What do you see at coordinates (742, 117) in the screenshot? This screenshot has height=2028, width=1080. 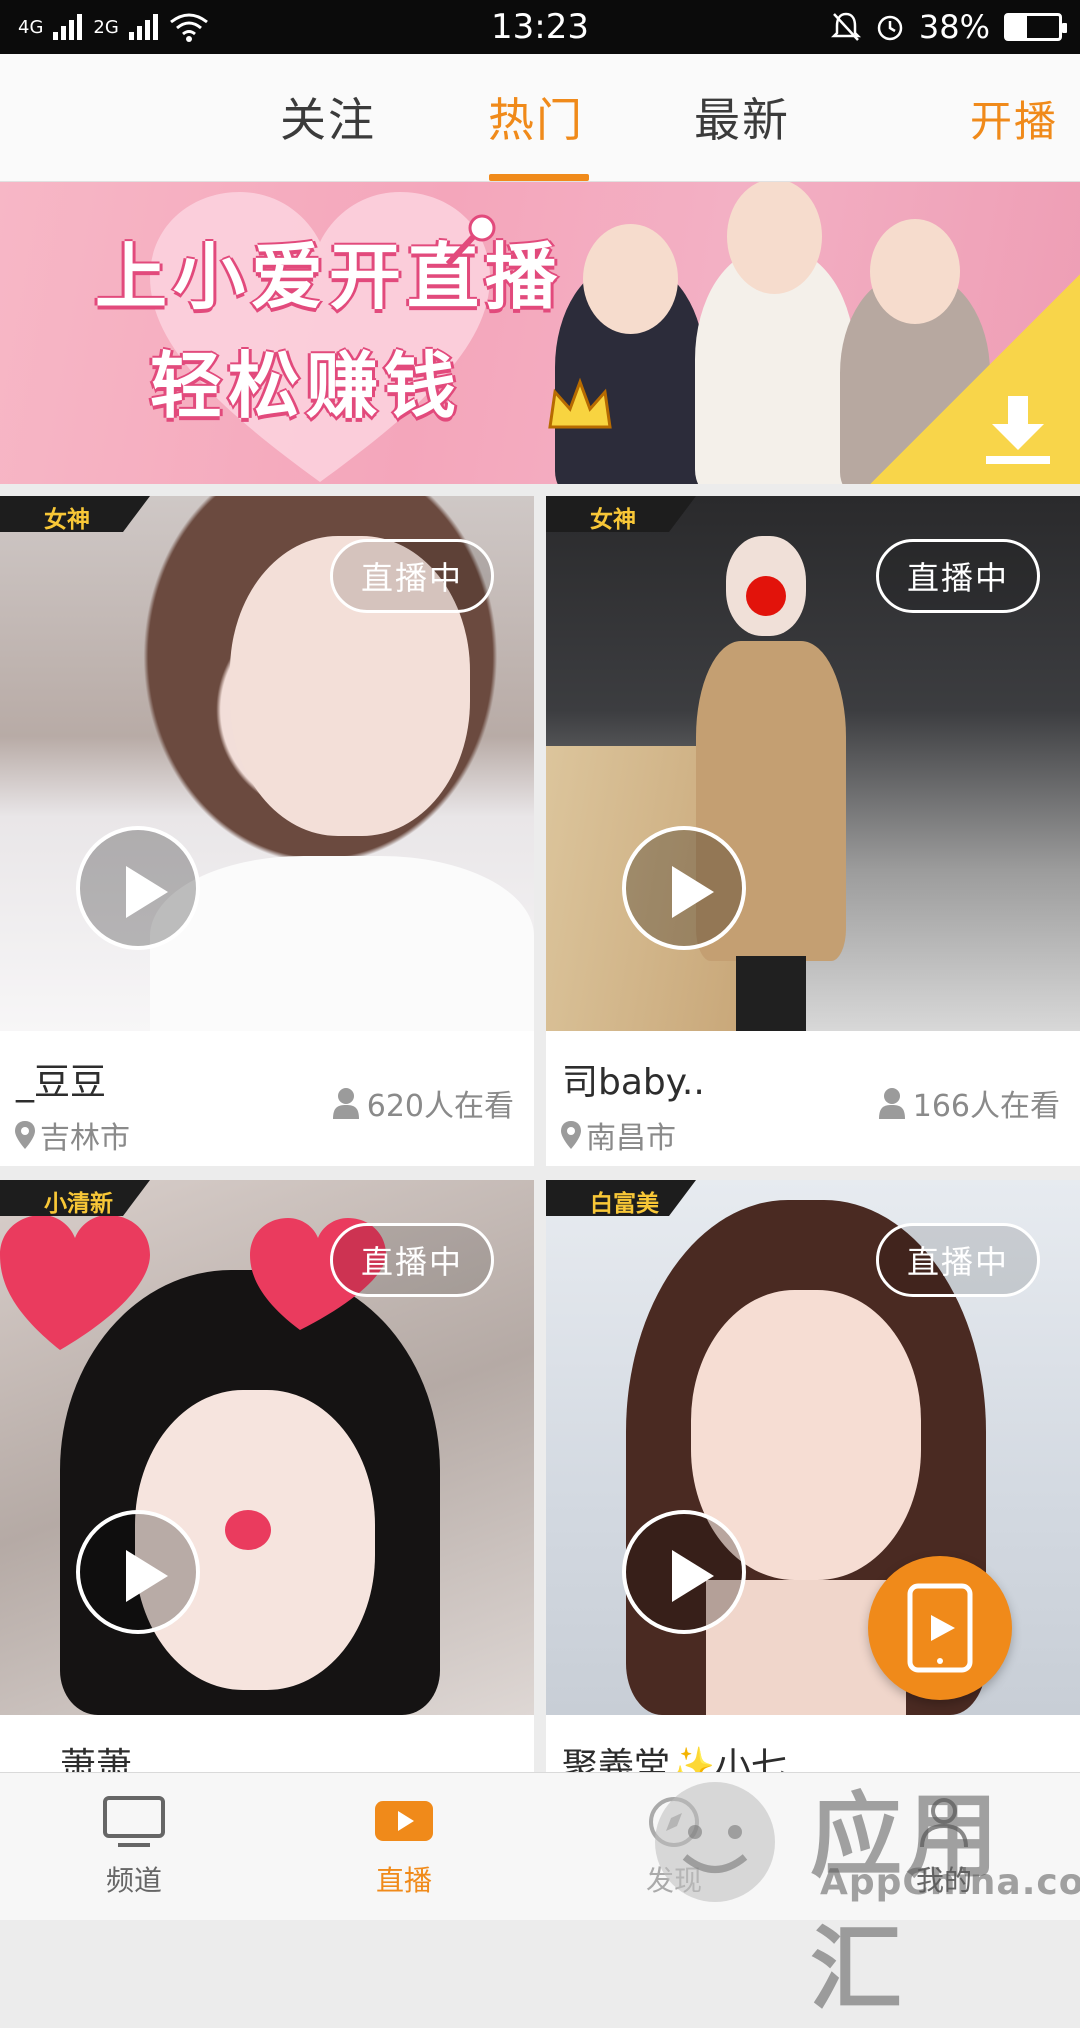 I see `tab-newest: 最新` at bounding box center [742, 117].